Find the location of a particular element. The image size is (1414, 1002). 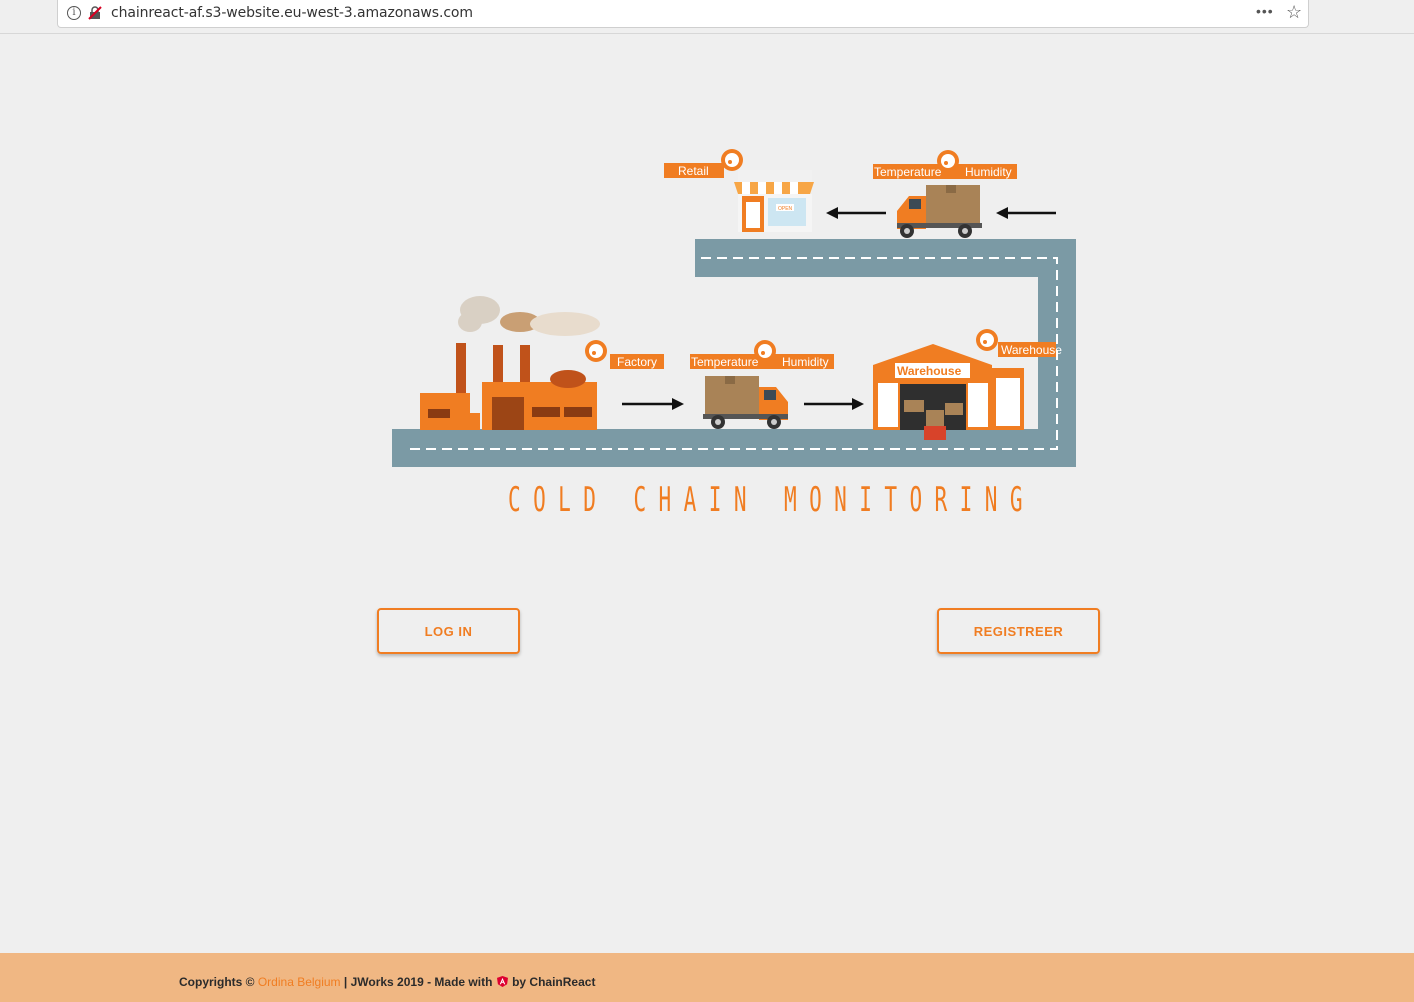

warehouse-sign: Warehouse is located at coordinates (929, 371).